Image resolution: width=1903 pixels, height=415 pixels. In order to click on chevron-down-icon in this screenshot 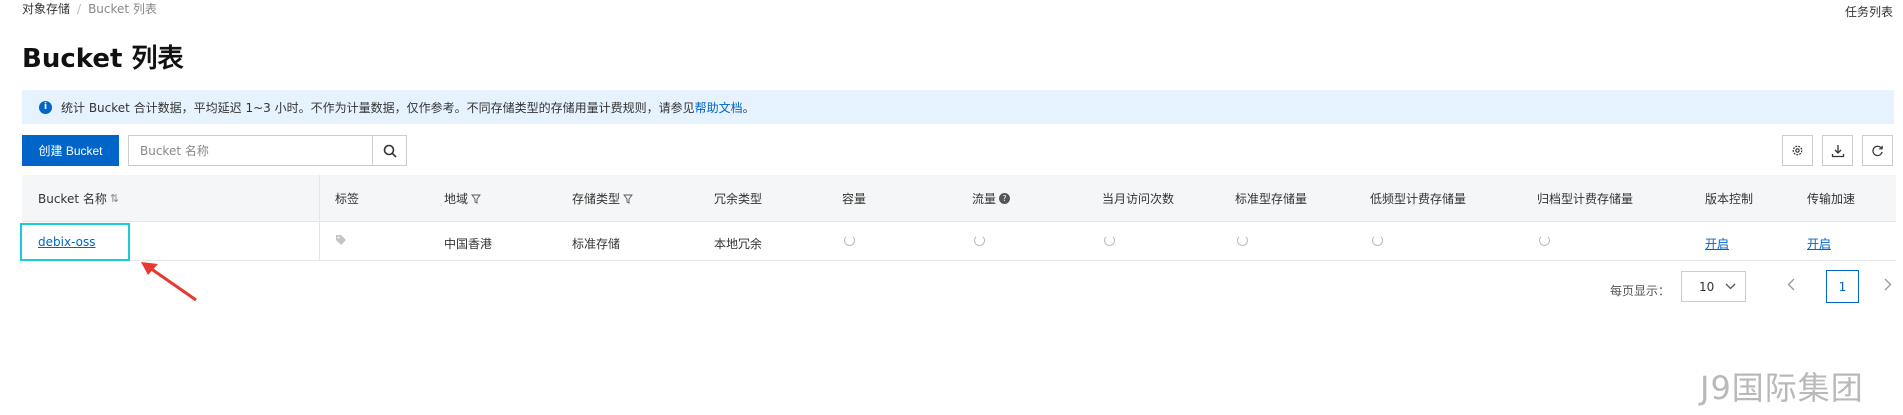, I will do `click(1730, 286)`.